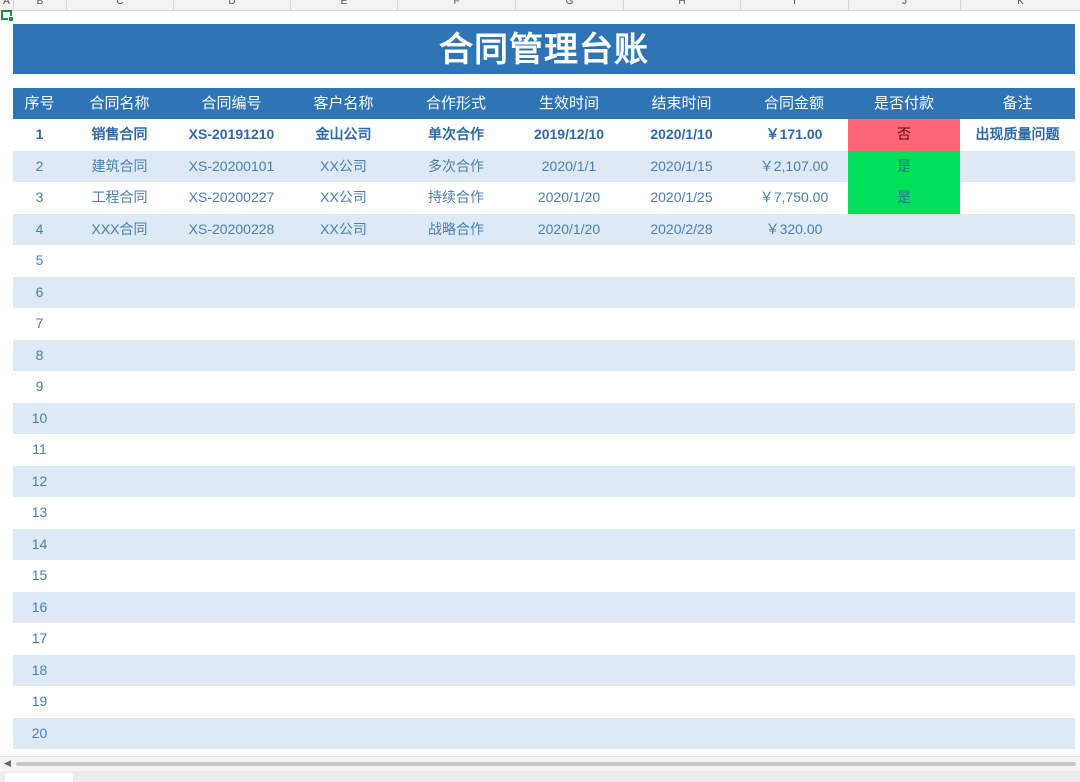  I want to click on cell-contract-name: 销售合同, so click(119, 135).